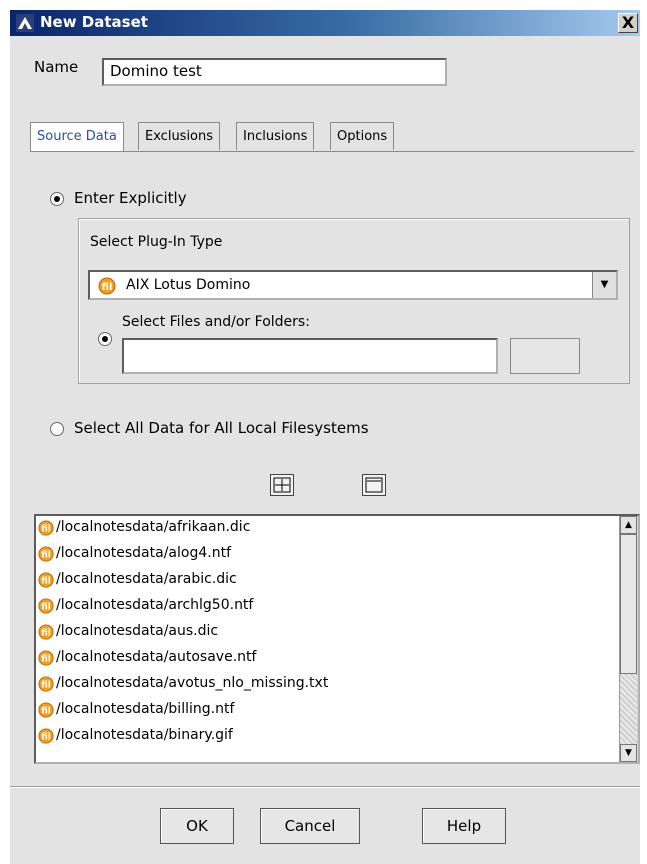 The image size is (647, 864). Describe the element at coordinates (353, 285) in the screenshot. I see `plugin-type-select: fil AIX Lotus Domino ▼` at that location.